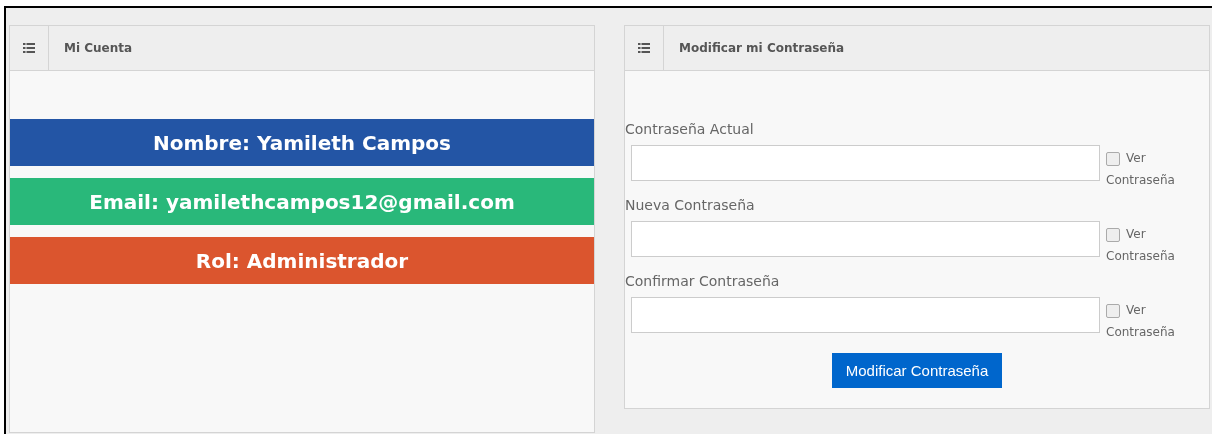 The height and width of the screenshot is (434, 1212). What do you see at coordinates (690, 205) in the screenshot?
I see `field-label: Nueva Contraseña` at bounding box center [690, 205].